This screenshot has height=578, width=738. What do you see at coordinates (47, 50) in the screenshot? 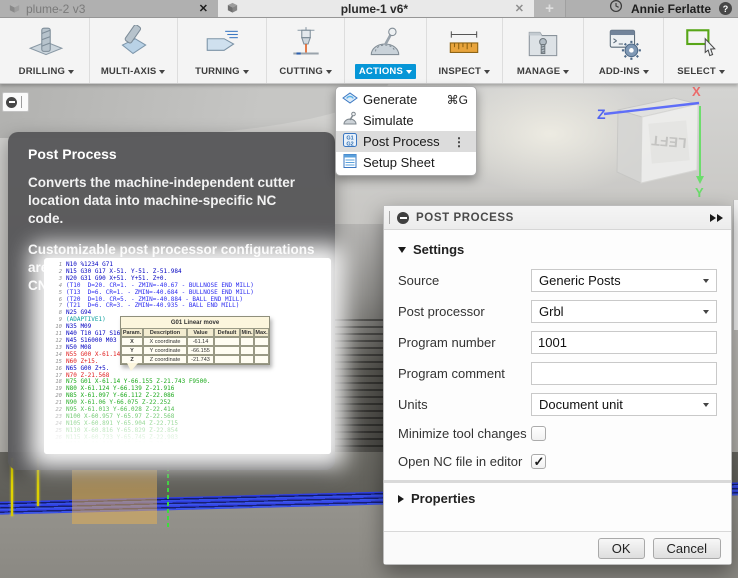
I see `toolbar-group-drilling: DRILLING` at bounding box center [47, 50].